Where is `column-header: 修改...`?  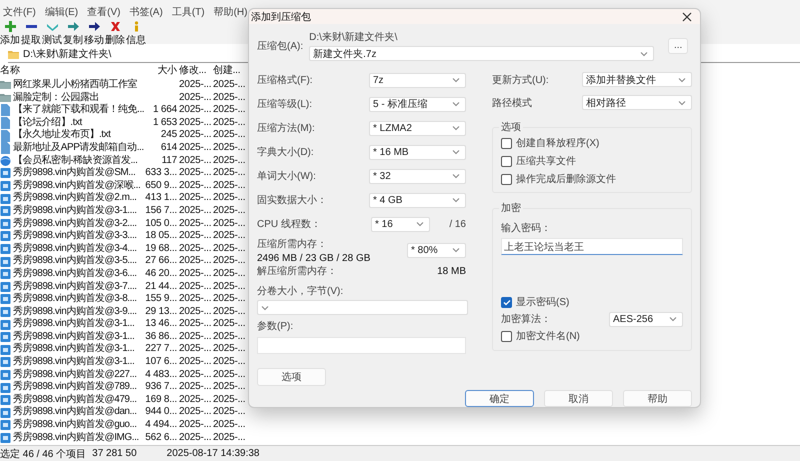
column-header: 修改... is located at coordinates (196, 71).